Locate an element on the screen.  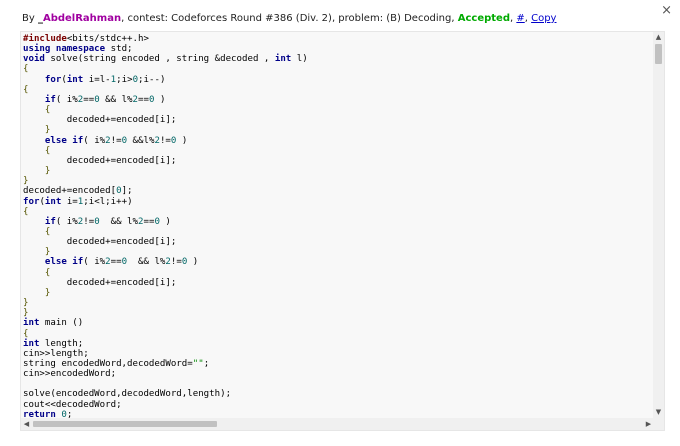
horizontal-scroll-thumb is located at coordinates (125, 424).